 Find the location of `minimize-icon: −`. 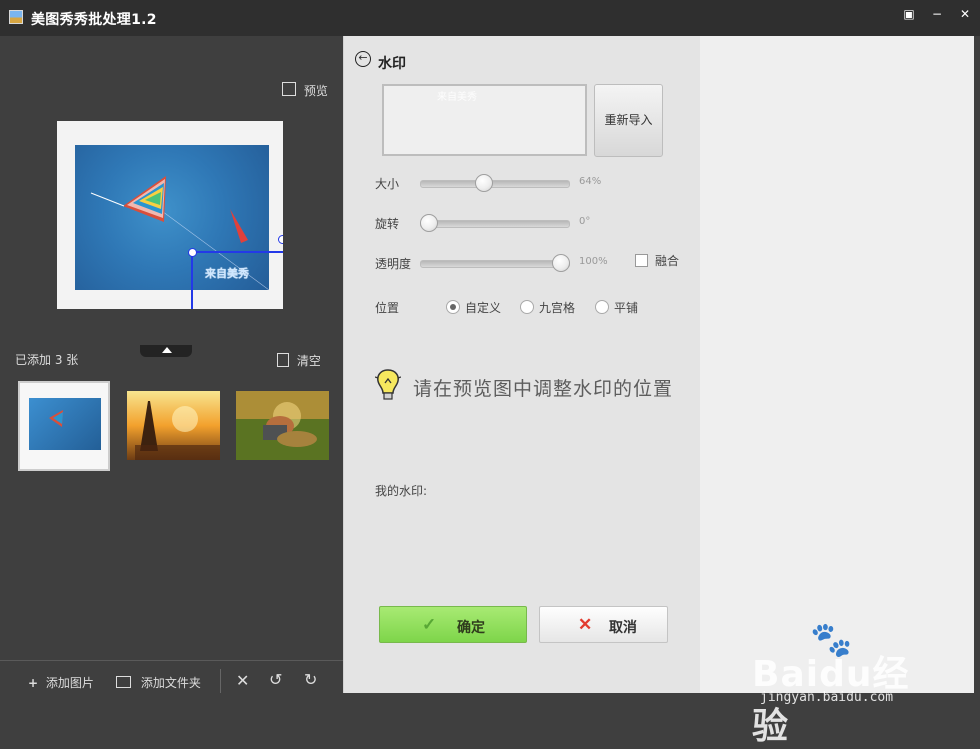

minimize-icon: − is located at coordinates (937, 14).